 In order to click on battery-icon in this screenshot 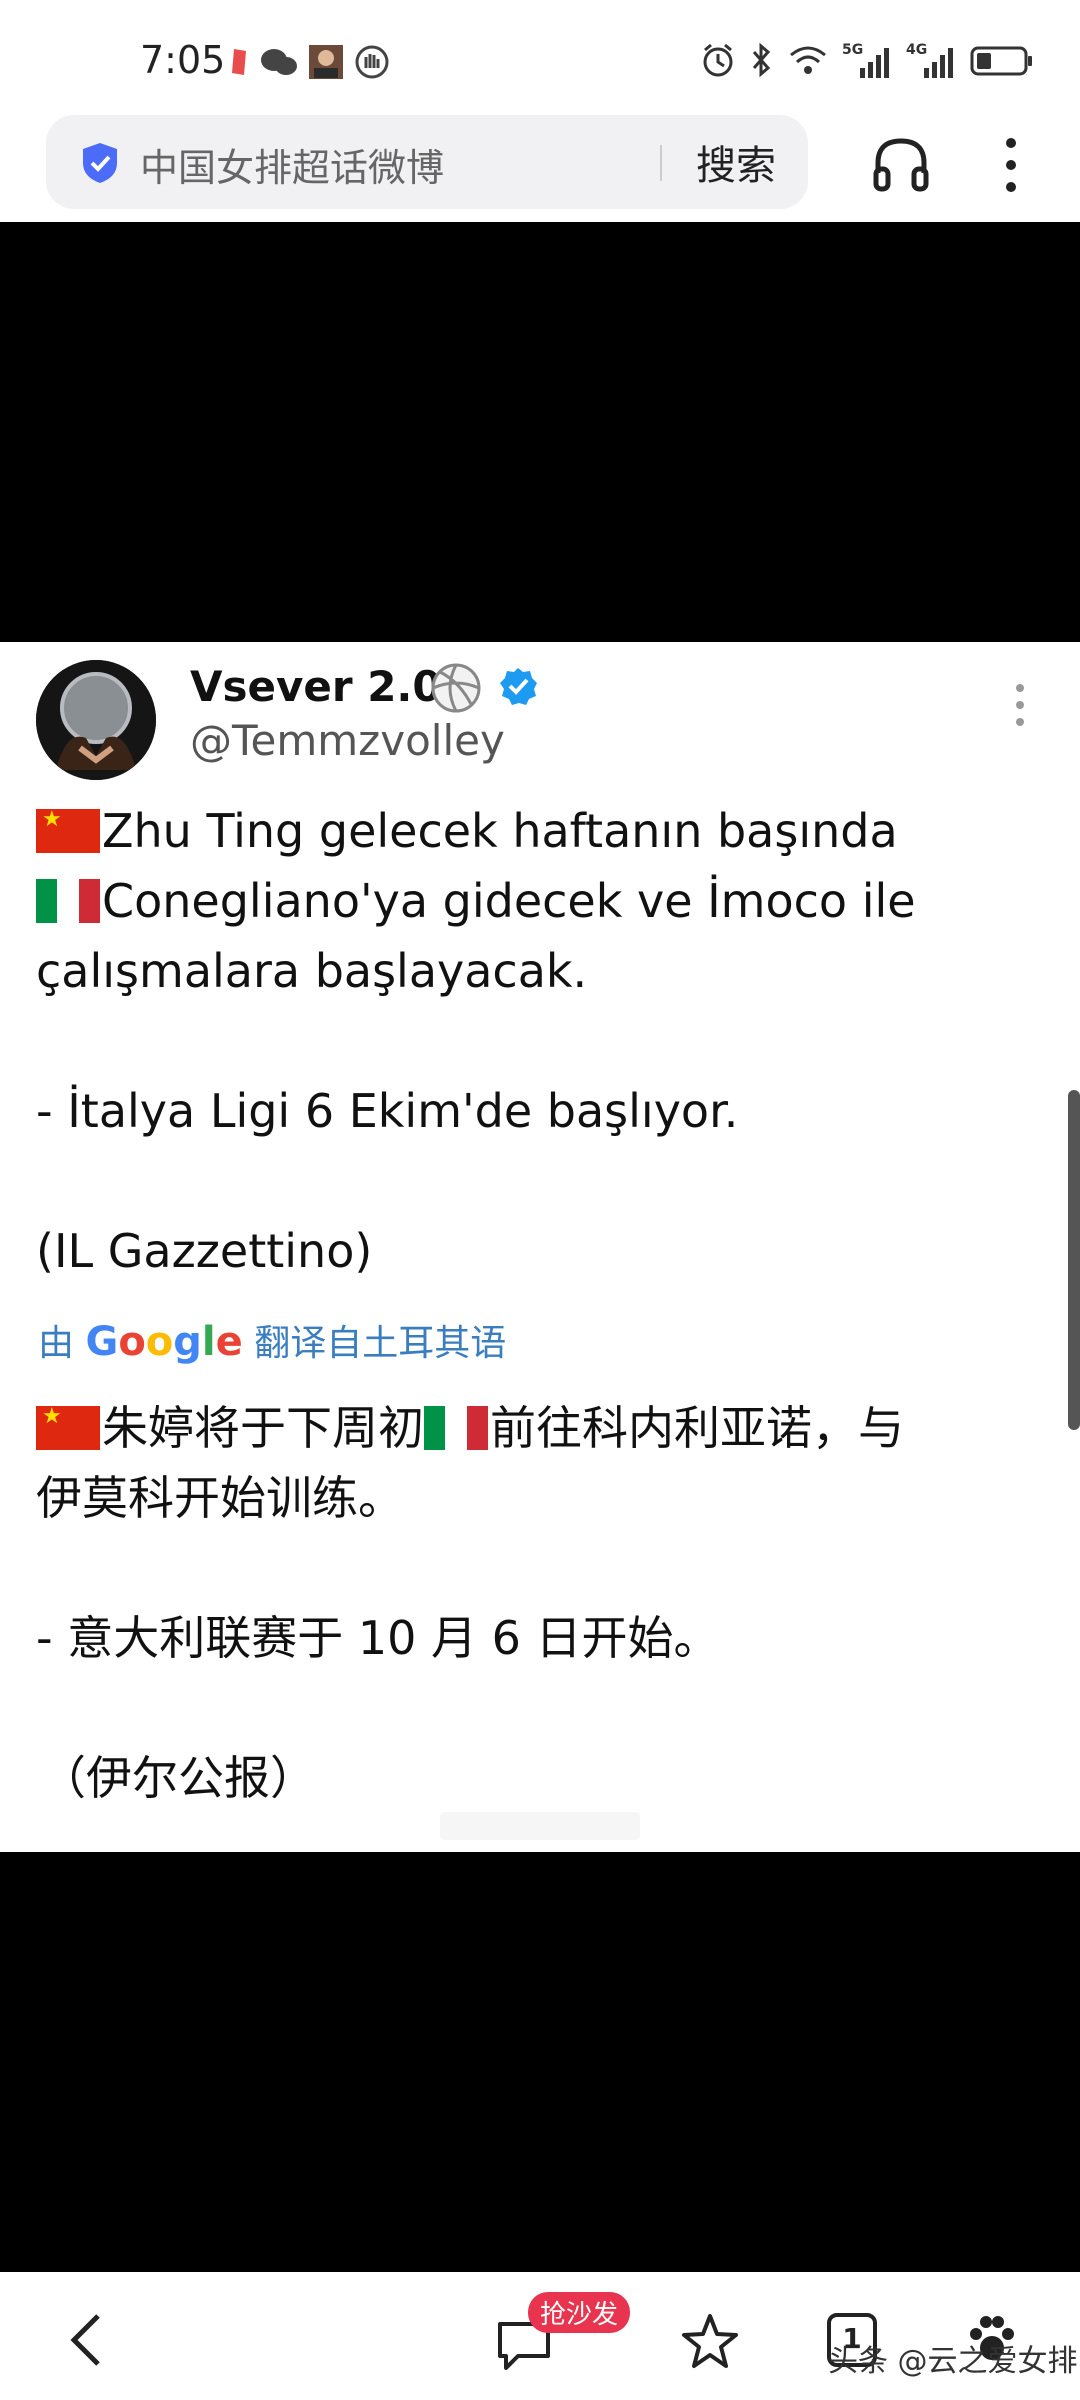, I will do `click(1002, 62)`.